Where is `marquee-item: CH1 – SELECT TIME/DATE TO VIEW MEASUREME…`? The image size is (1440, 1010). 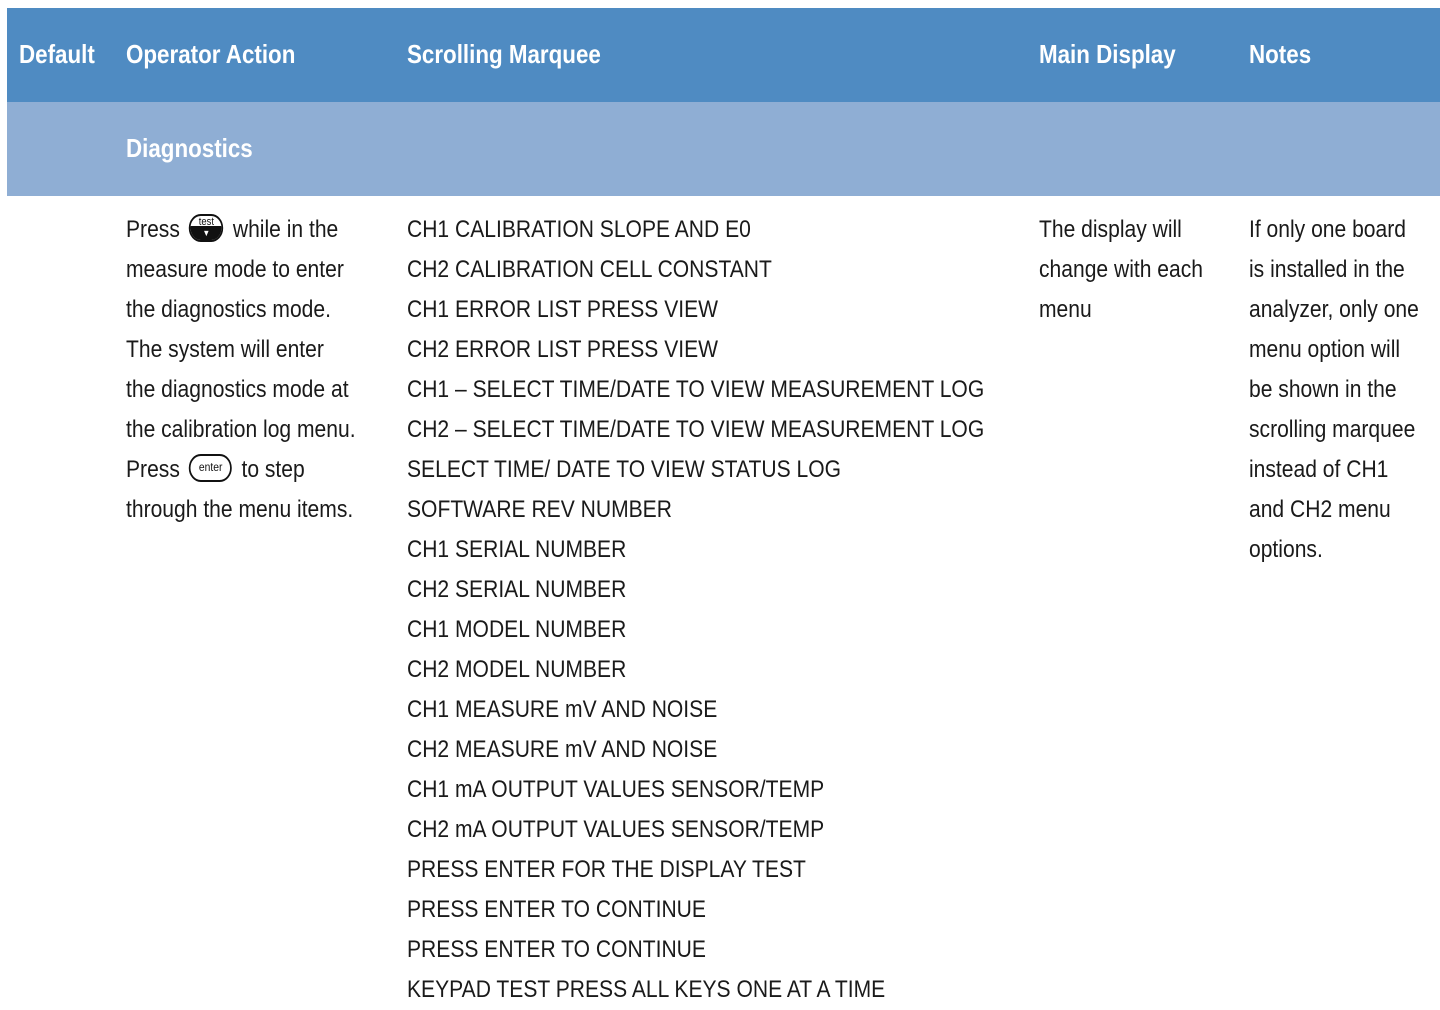 marquee-item: CH1 – SELECT TIME/DATE TO VIEW MEASUREME… is located at coordinates (696, 389).